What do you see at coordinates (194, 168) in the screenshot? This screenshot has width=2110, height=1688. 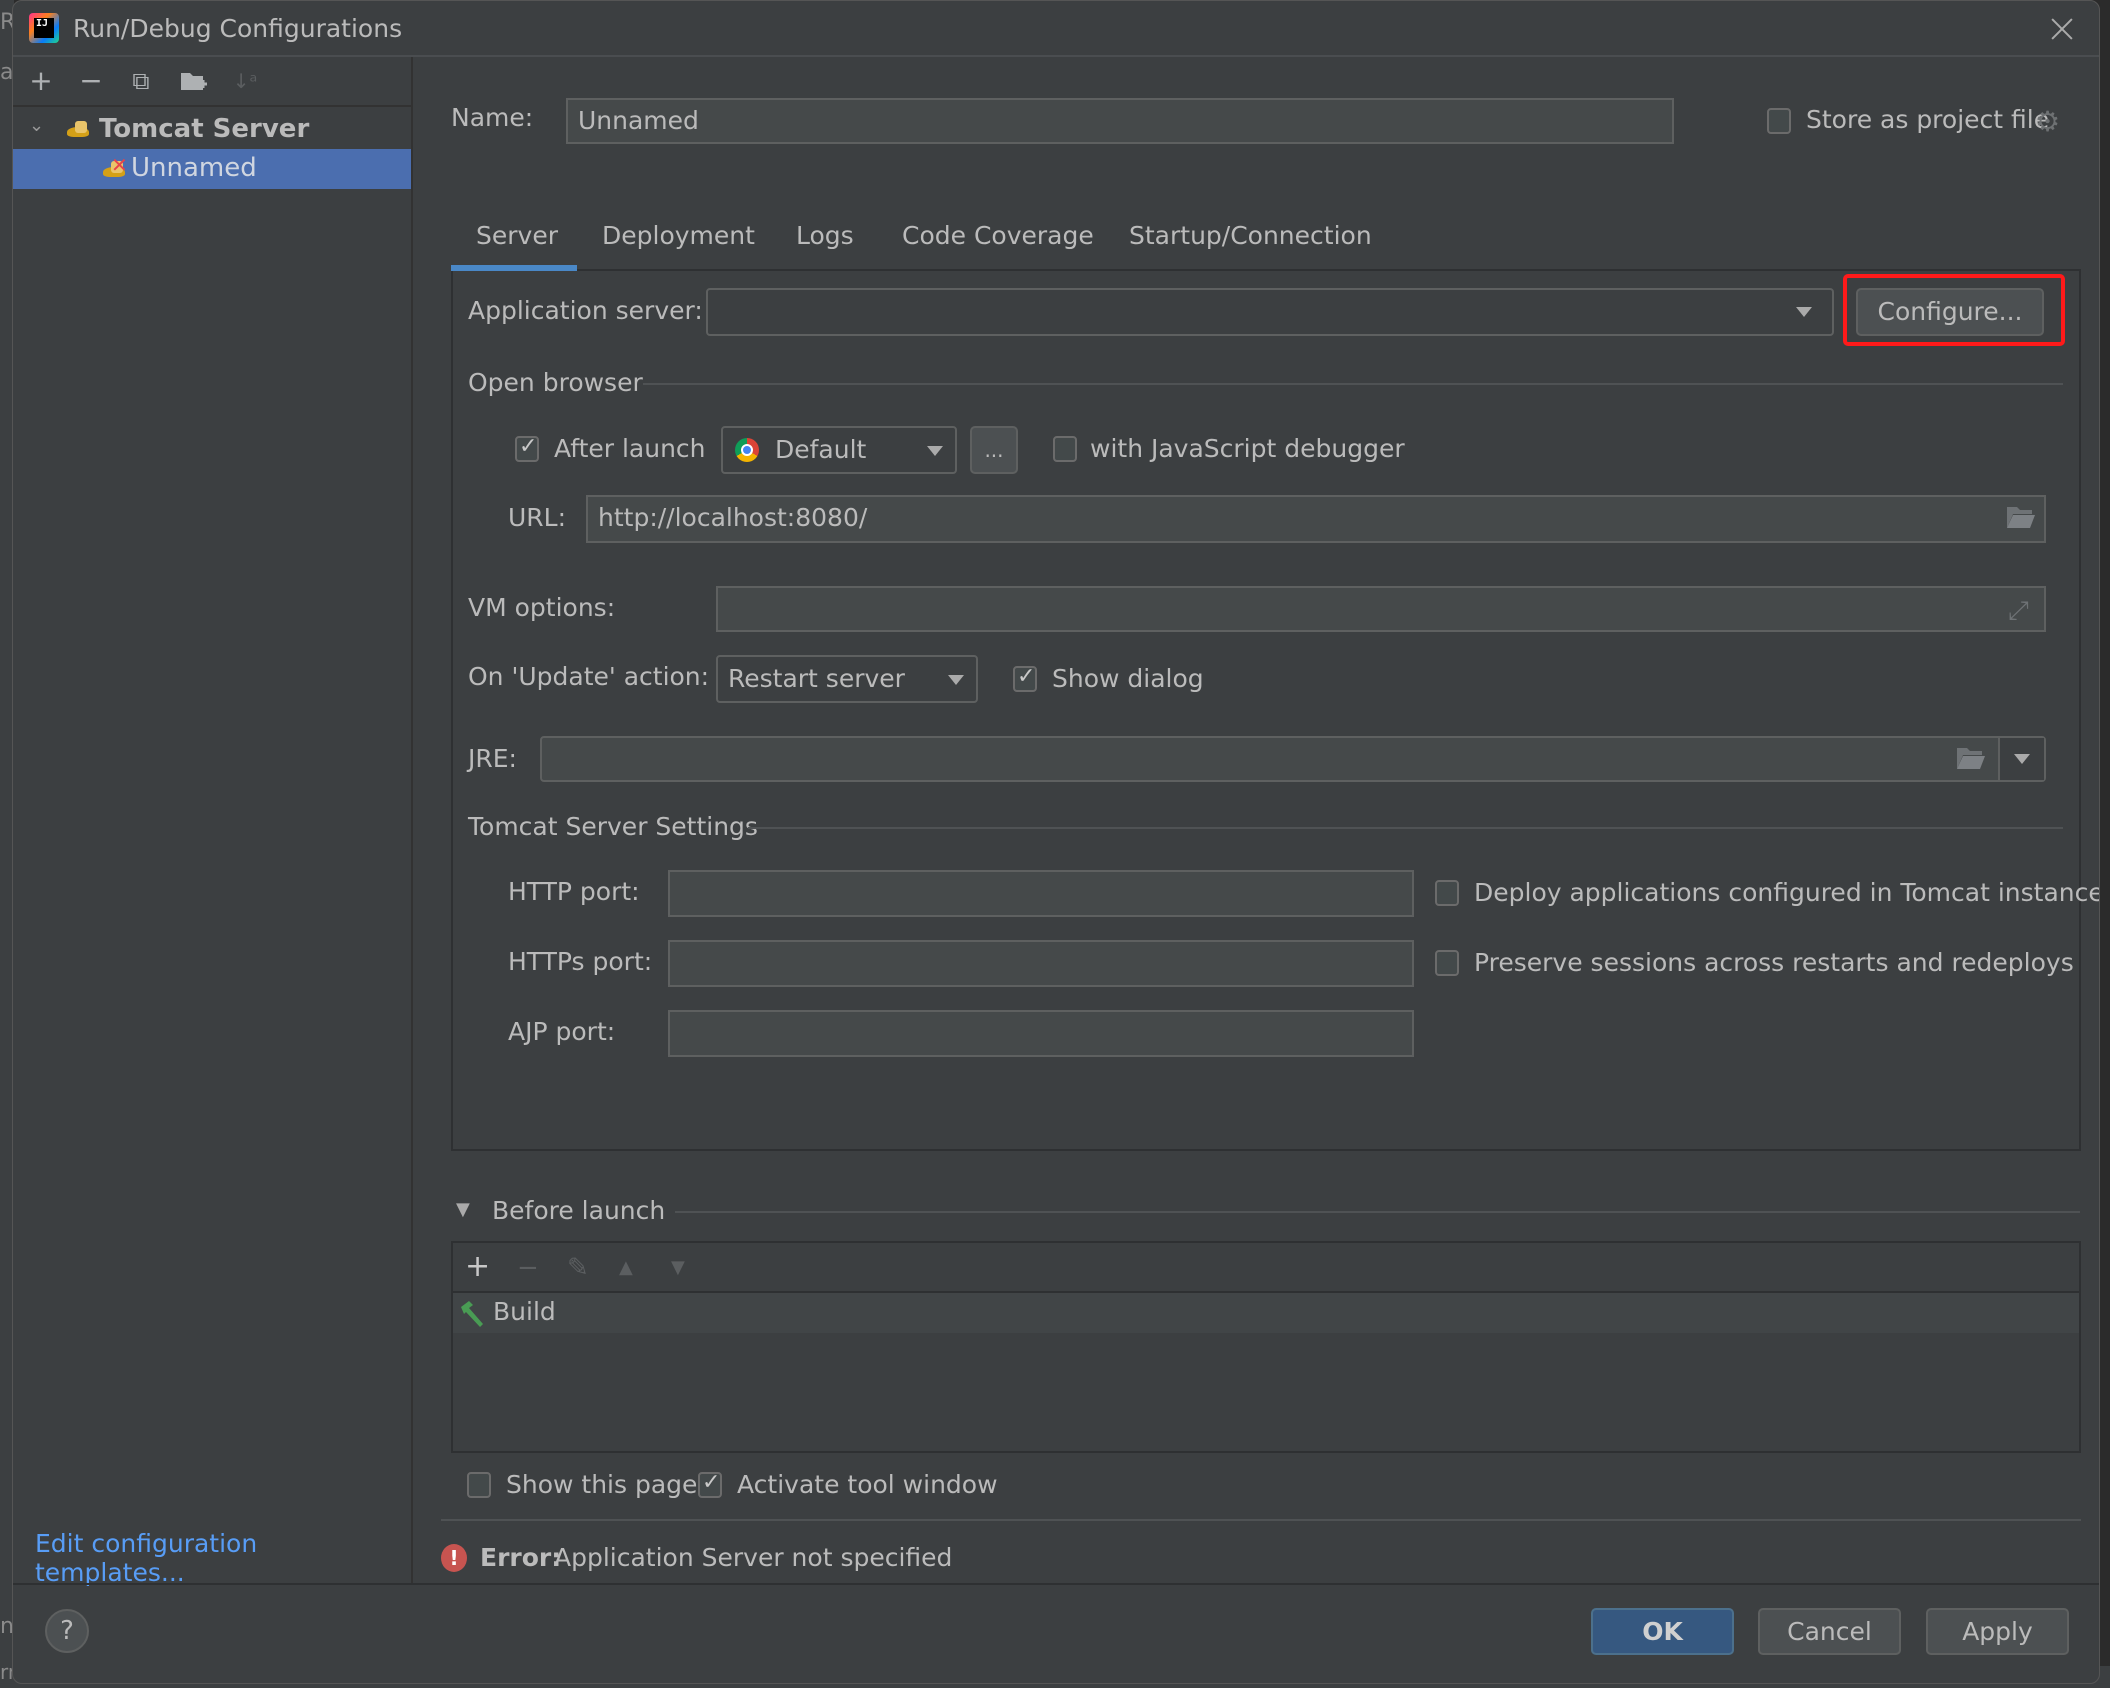 I see `tree-item-label: Unnamed` at bounding box center [194, 168].